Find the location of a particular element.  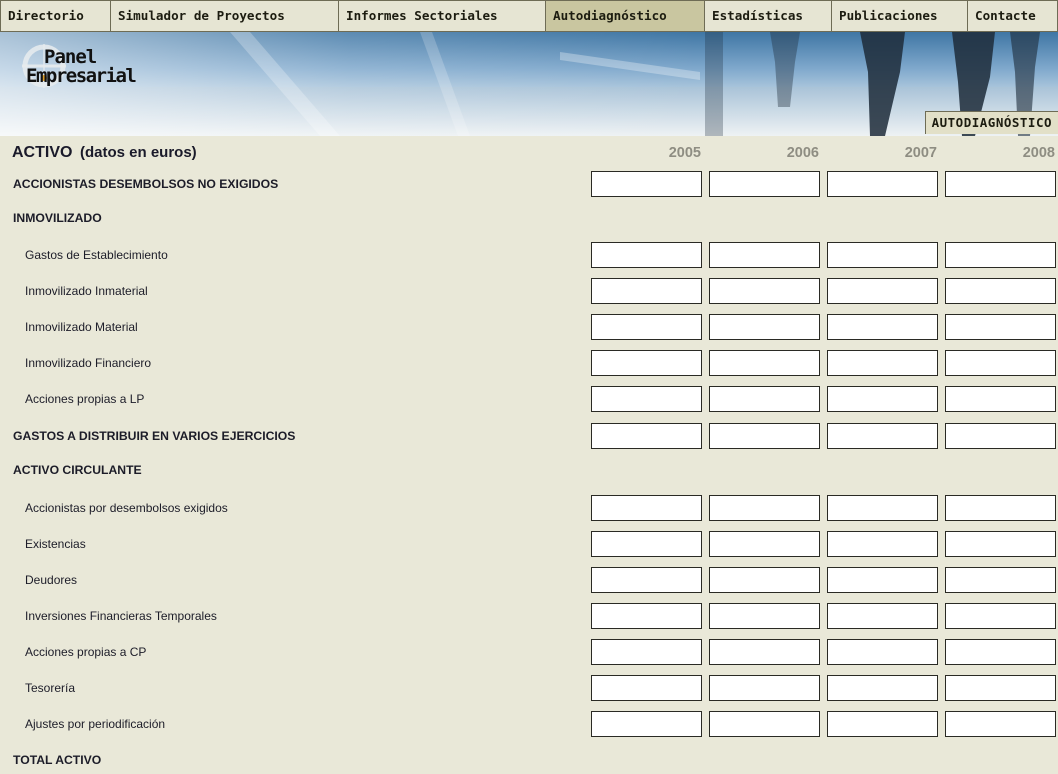

row-label: Inmovilizado Material is located at coordinates (81, 327).